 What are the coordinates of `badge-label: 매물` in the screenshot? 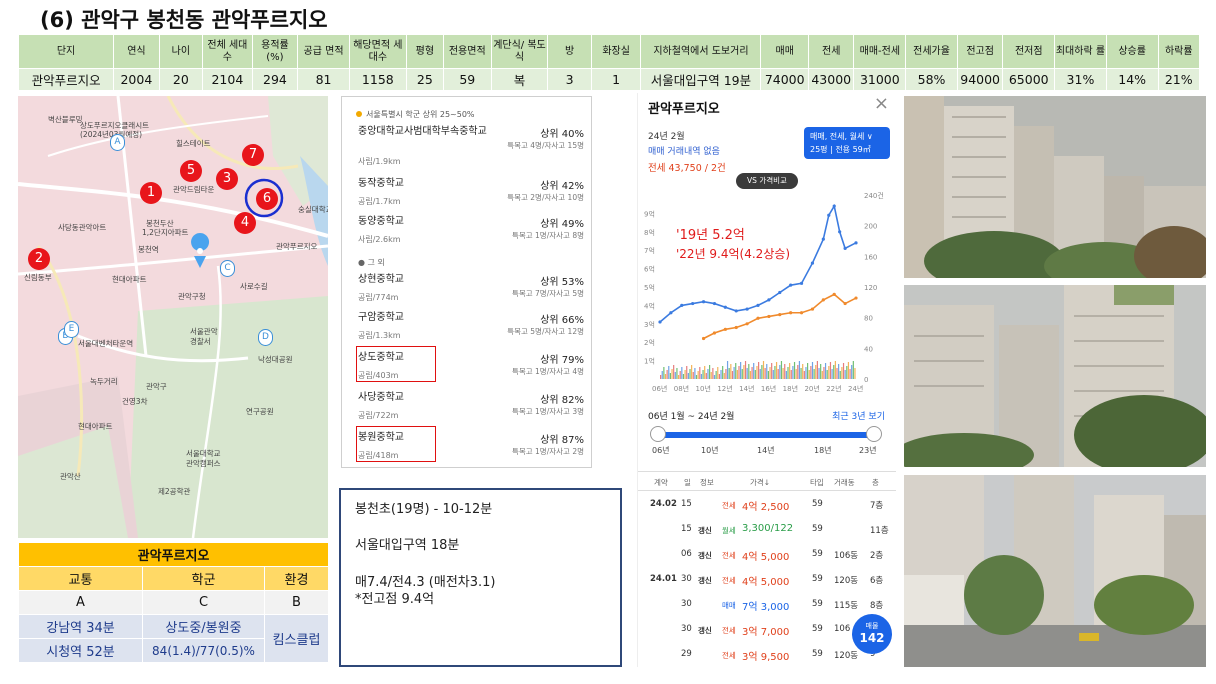 It's located at (872, 626).